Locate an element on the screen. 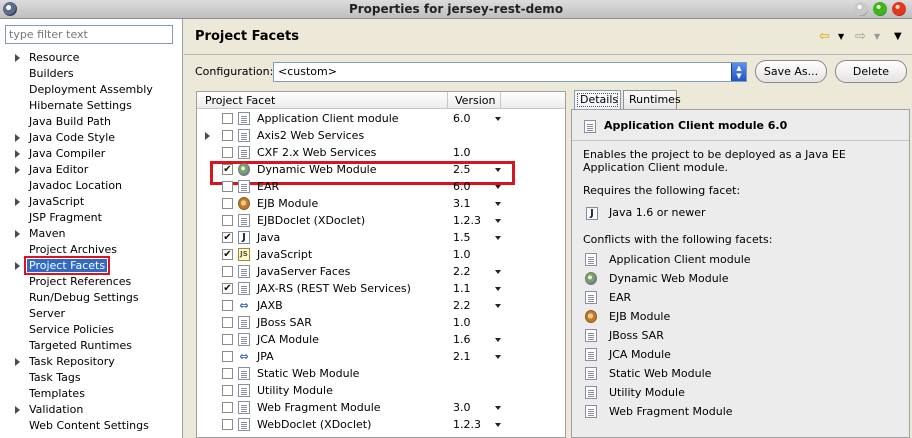  back-menu-chevron-down-icon: ▼ is located at coordinates (841, 37).